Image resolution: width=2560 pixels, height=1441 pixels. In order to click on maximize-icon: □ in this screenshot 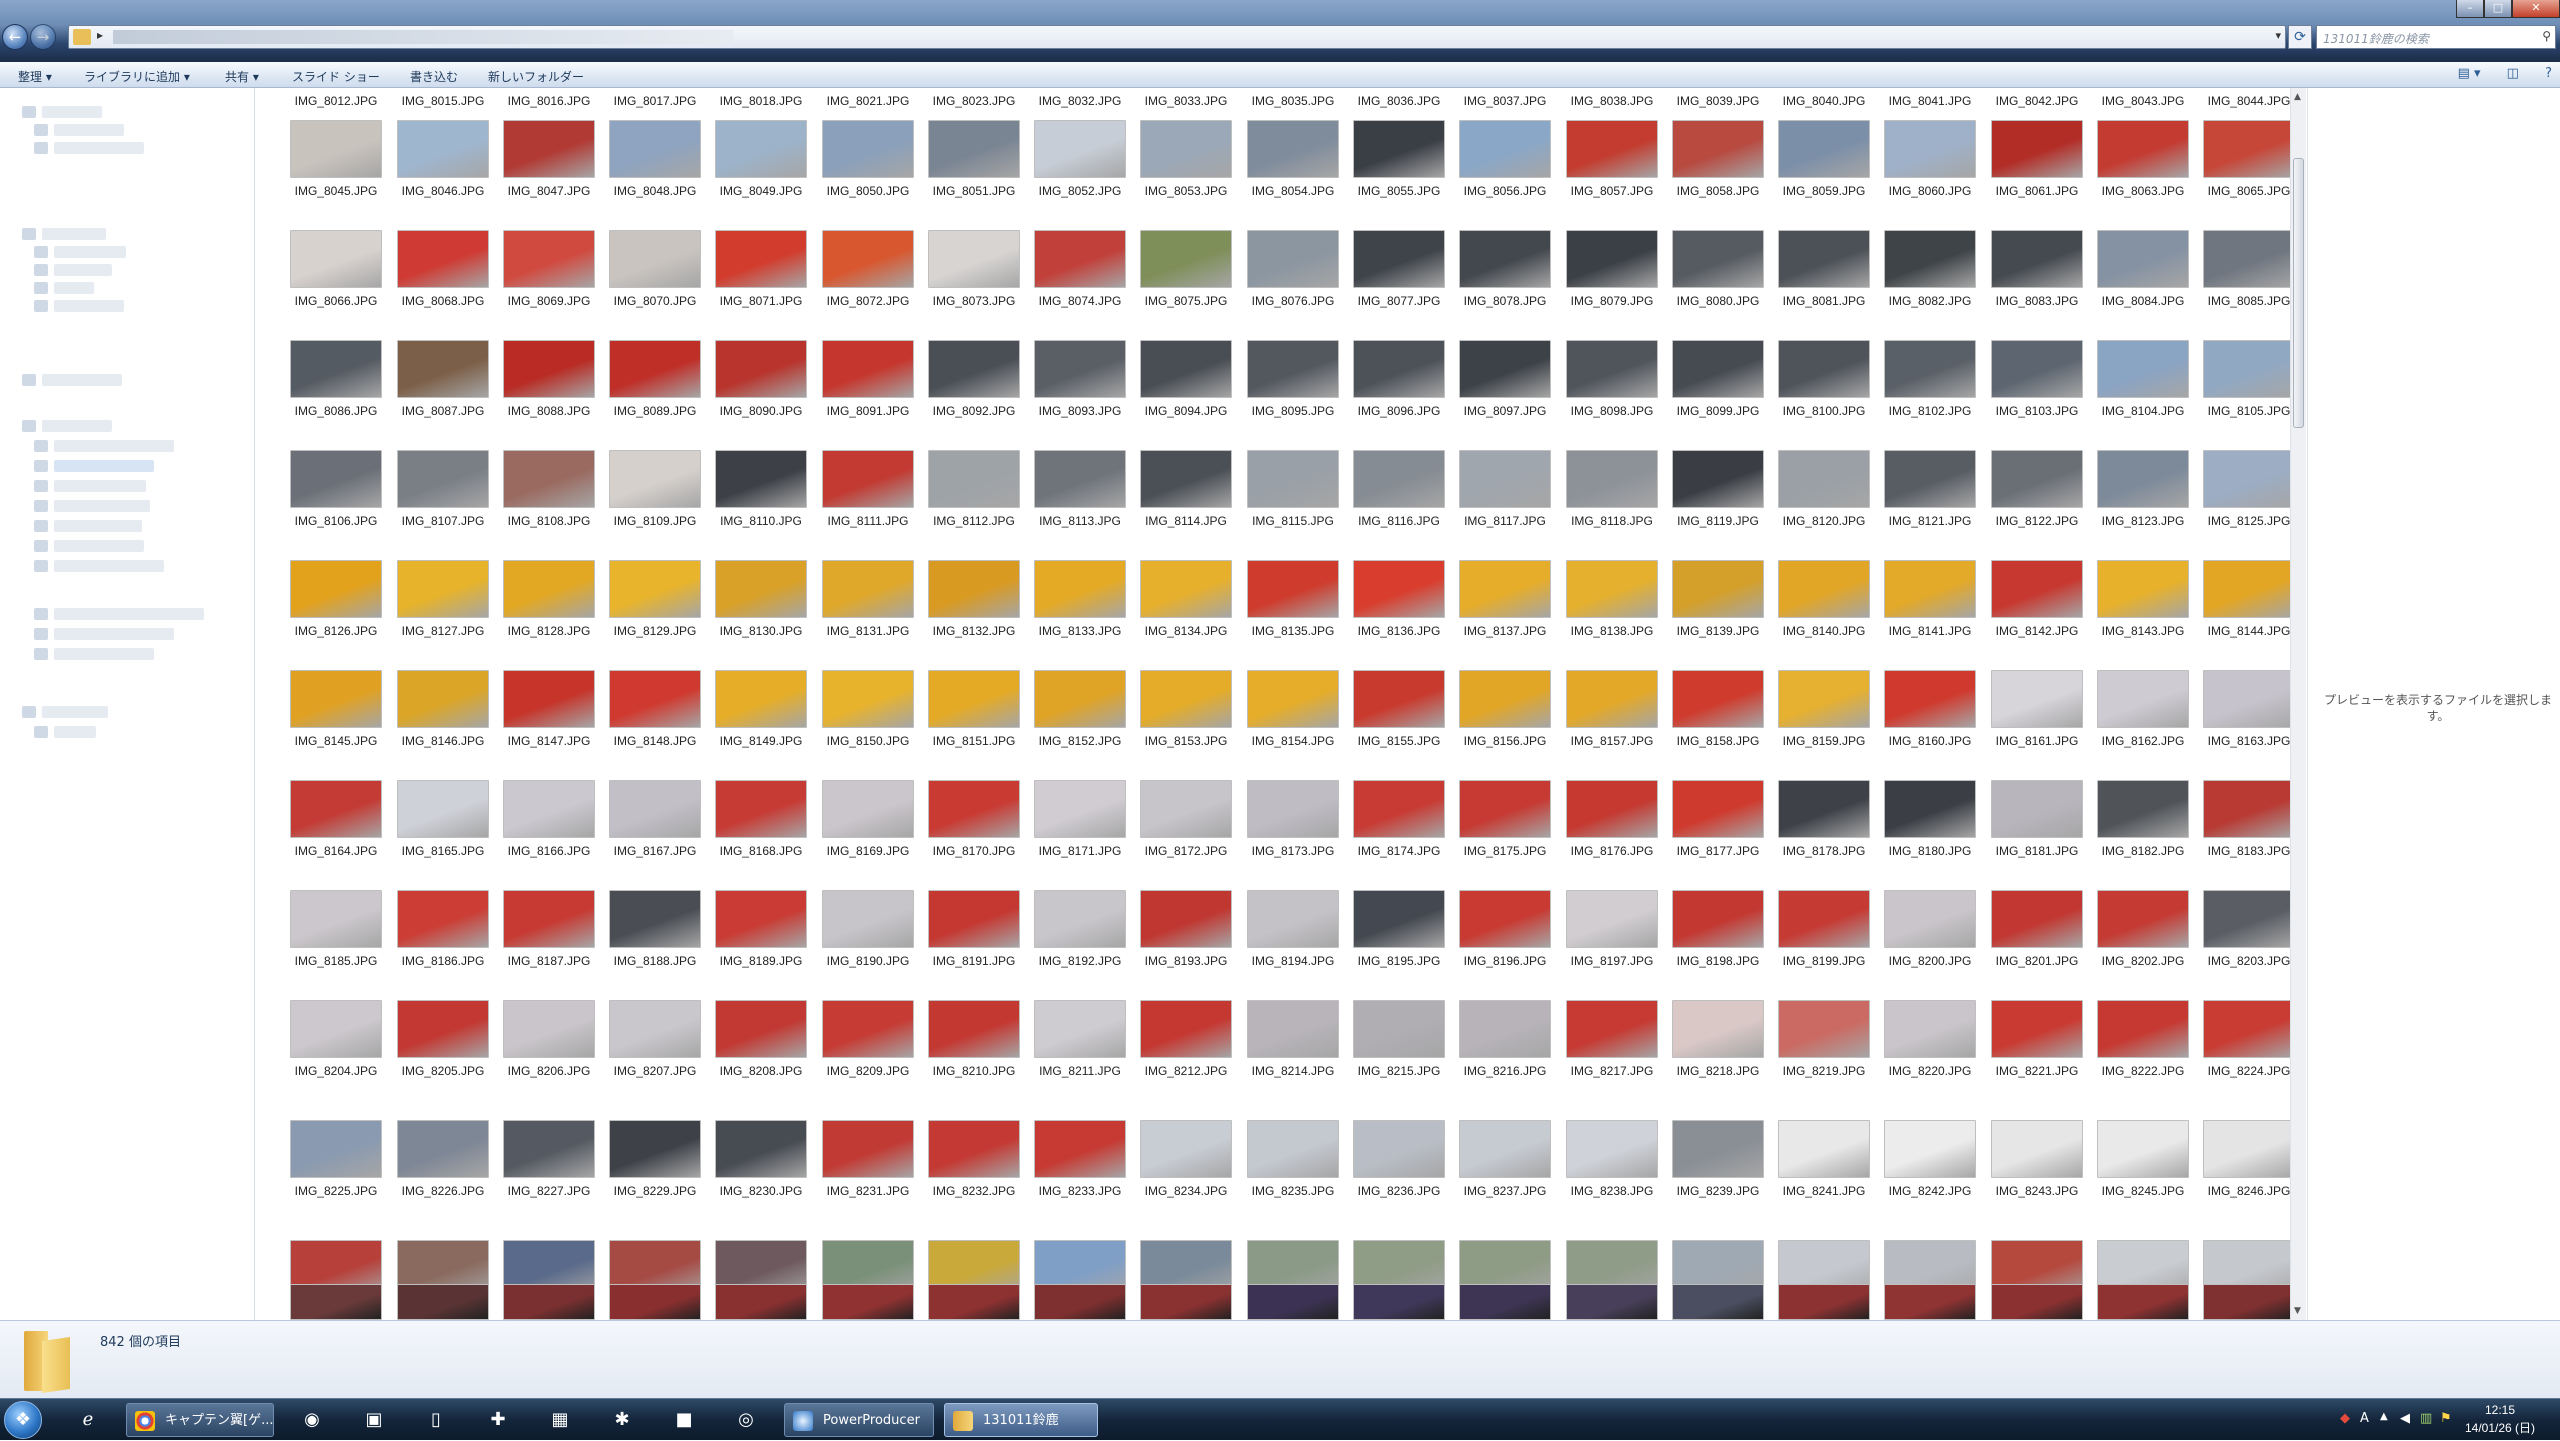, I will do `click(2498, 9)`.